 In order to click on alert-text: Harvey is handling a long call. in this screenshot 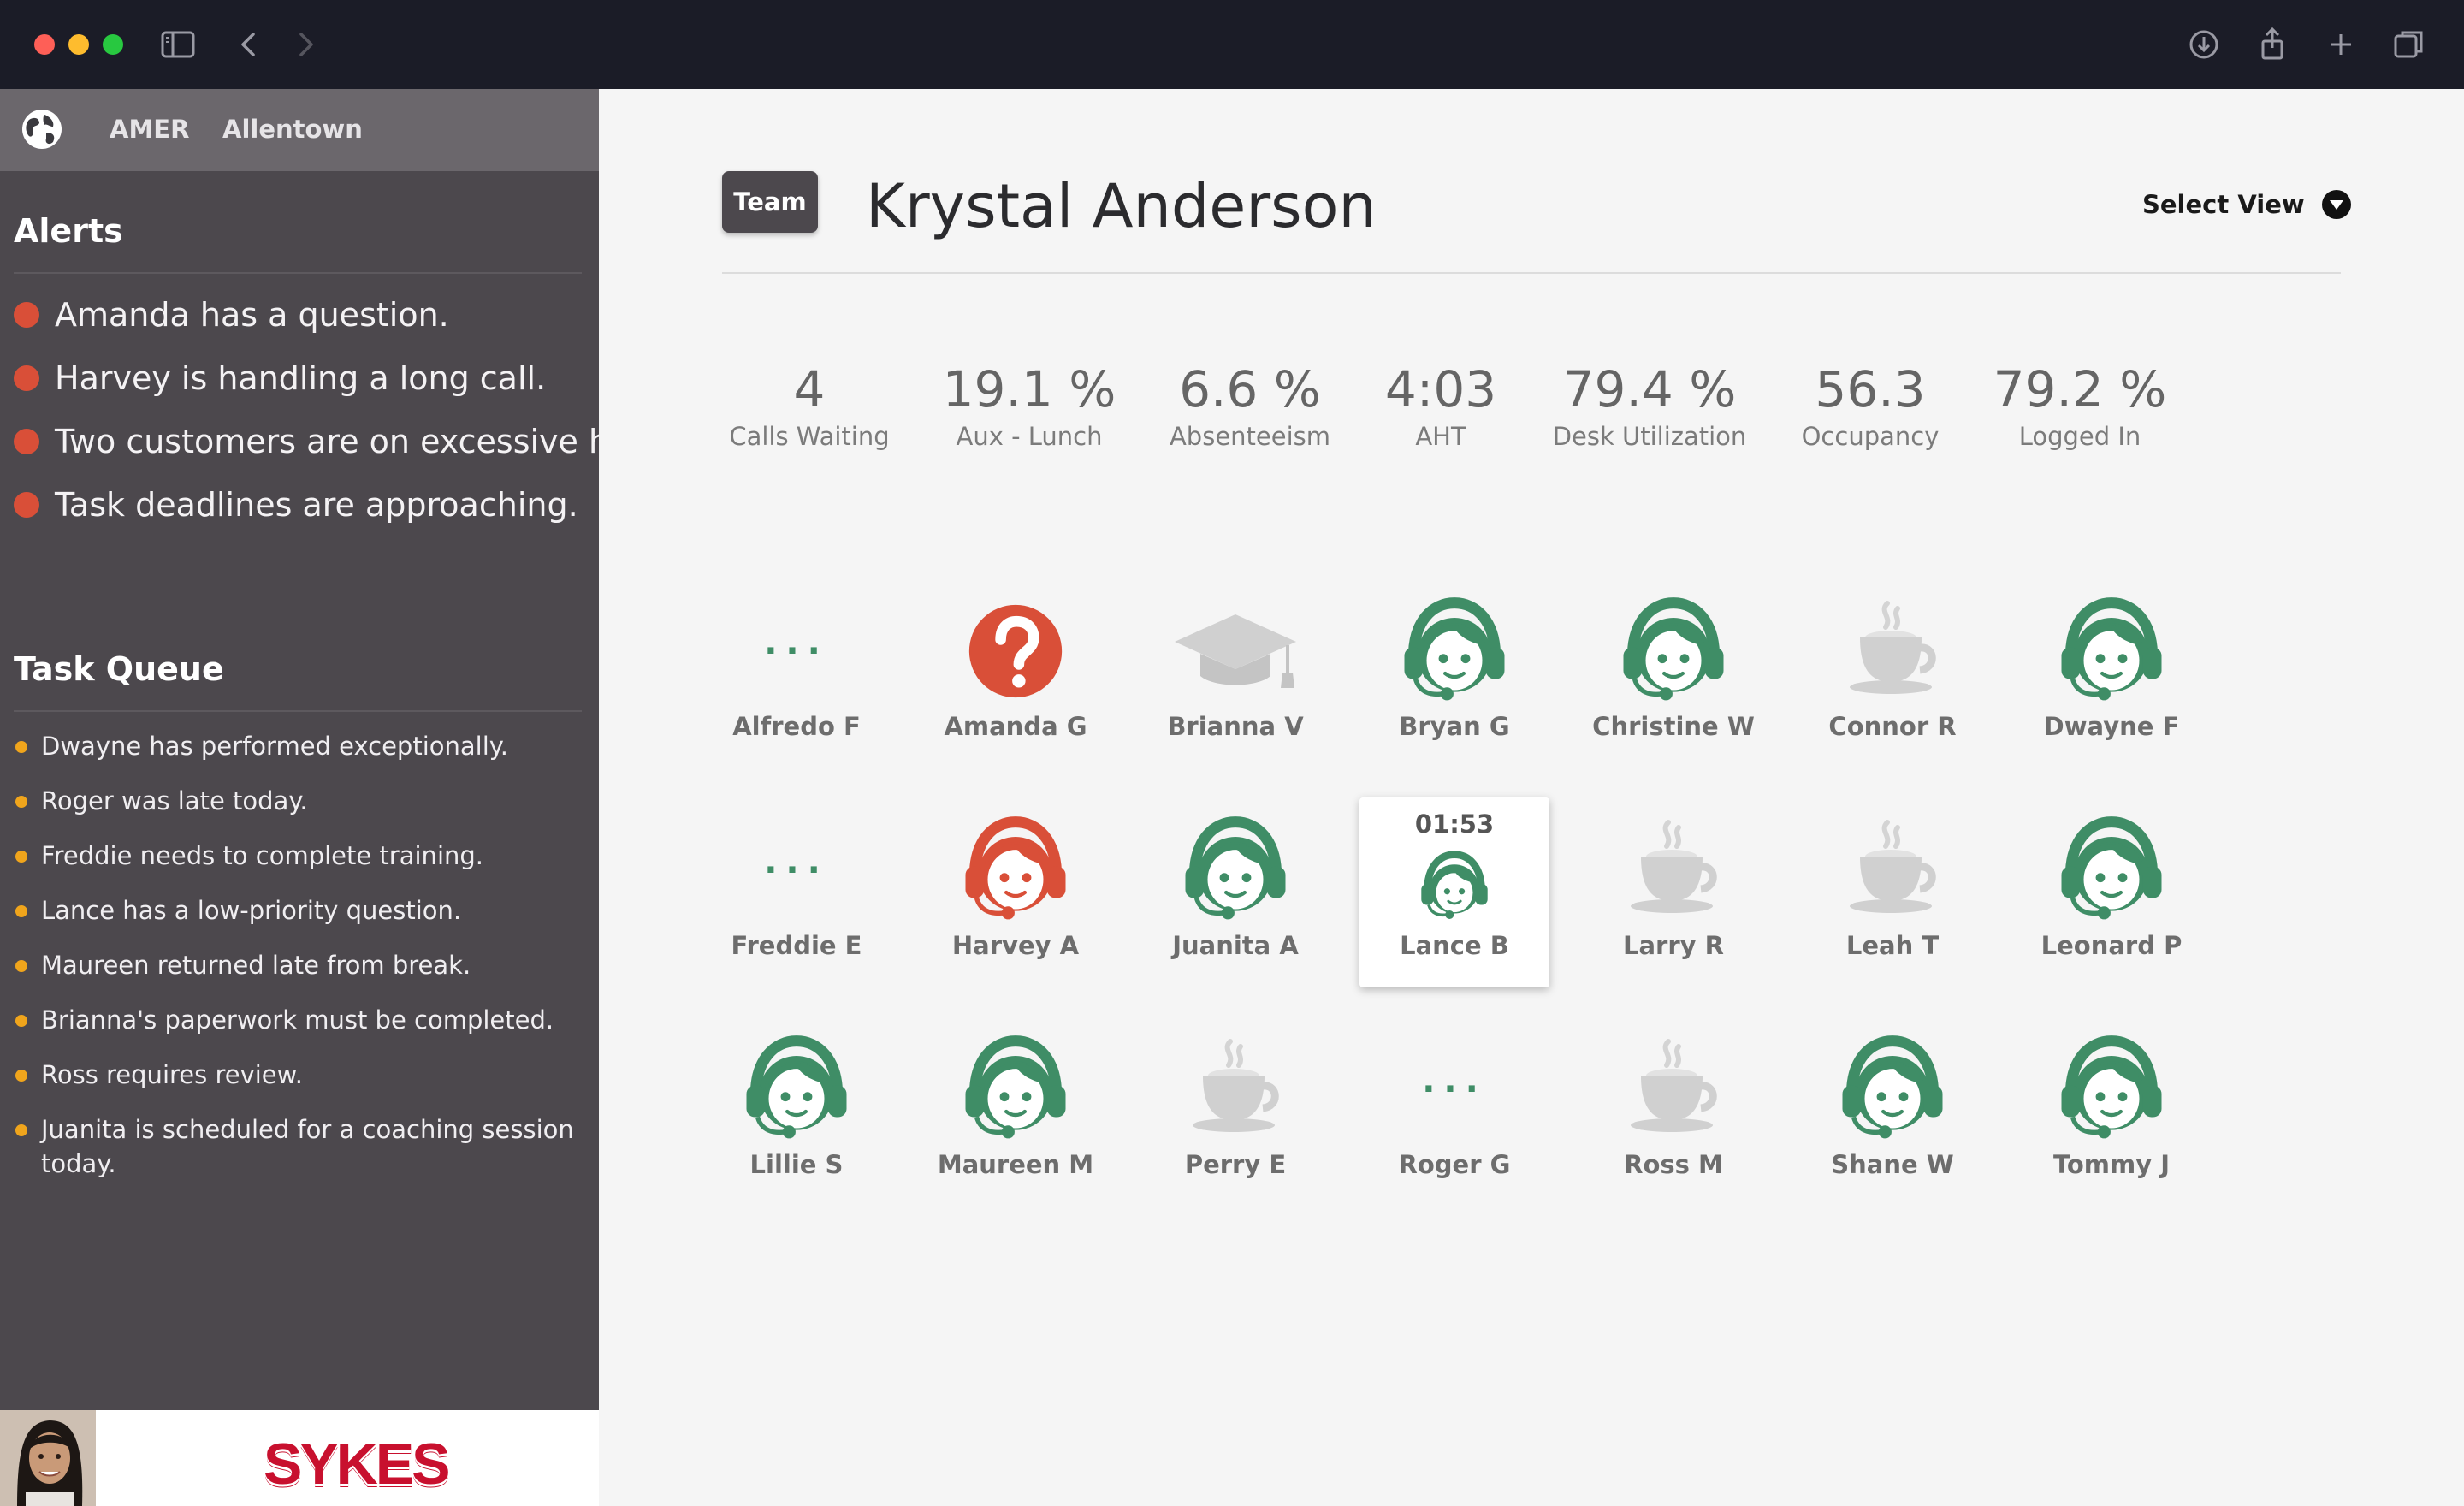, I will do `click(301, 378)`.